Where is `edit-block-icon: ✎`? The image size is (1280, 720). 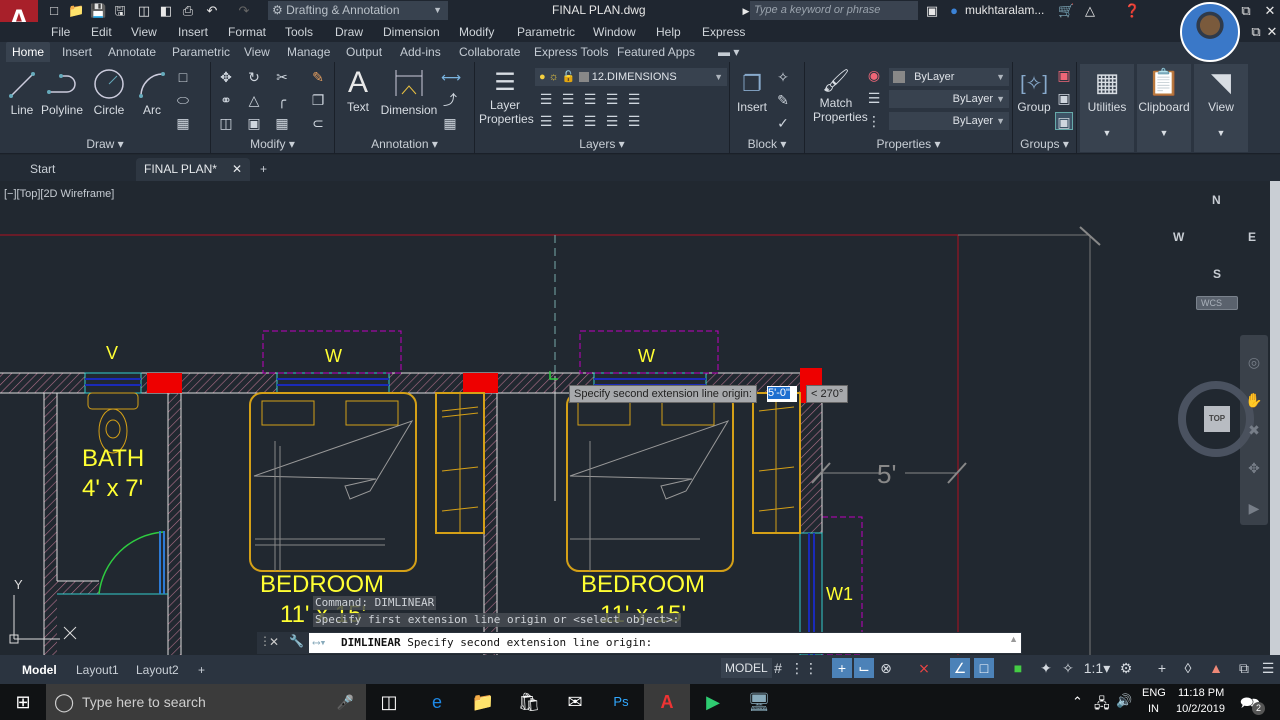
edit-block-icon: ✎ is located at coordinates (783, 100).